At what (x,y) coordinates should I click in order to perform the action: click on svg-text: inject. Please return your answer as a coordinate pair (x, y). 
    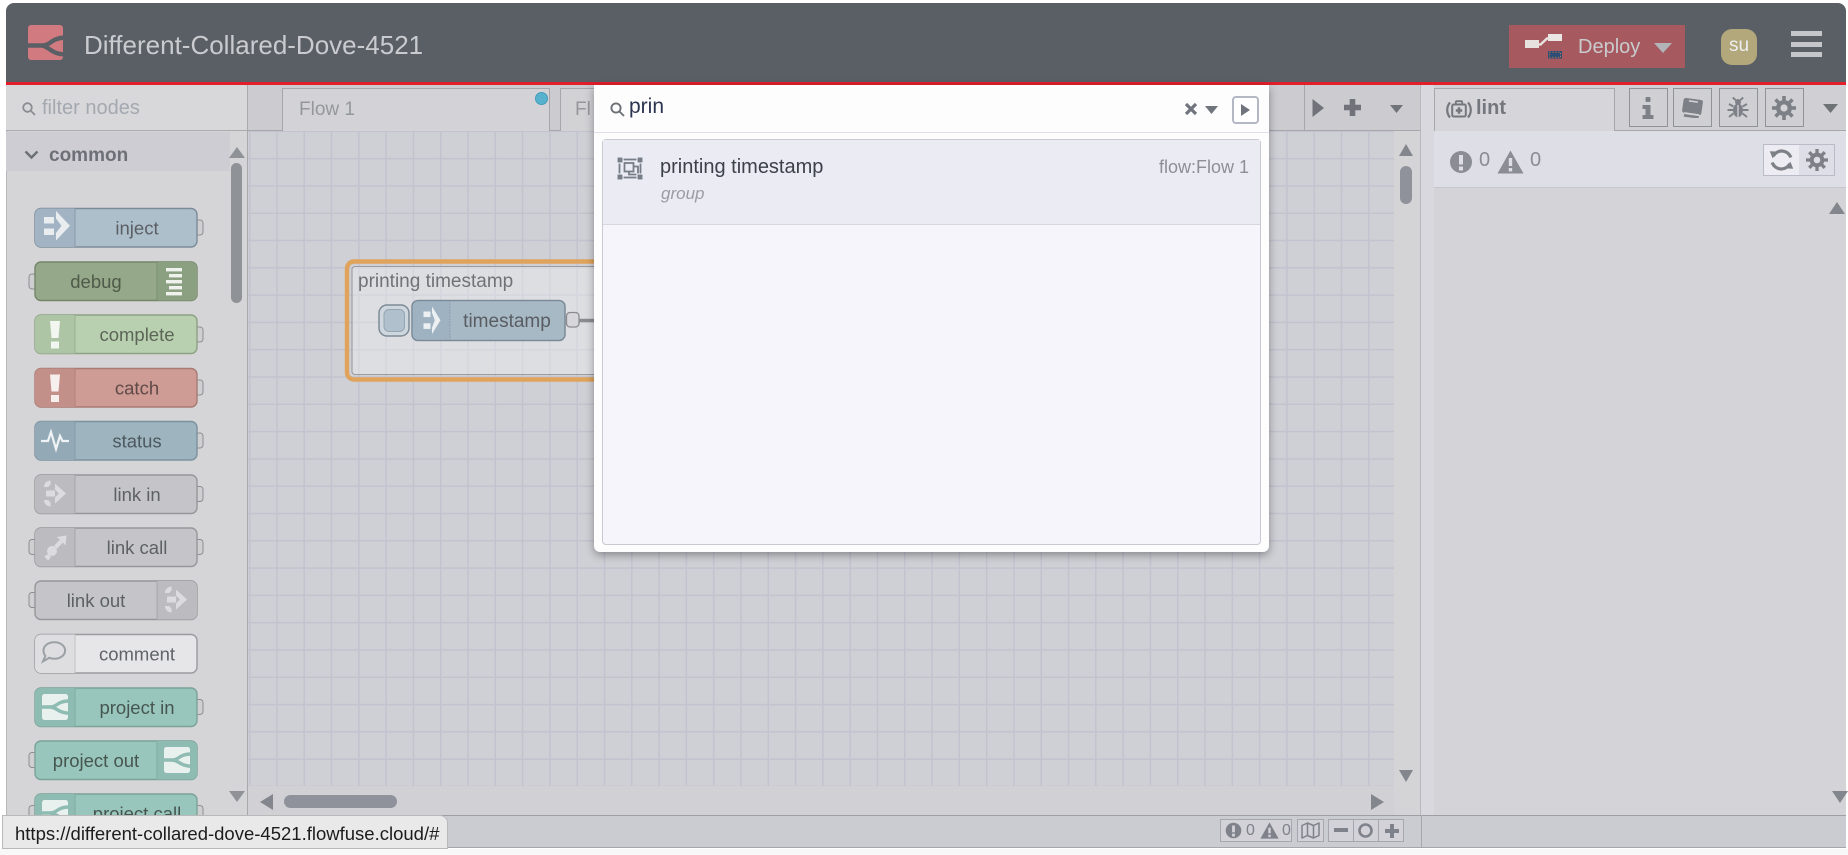
    Looking at the image, I should click on (136, 228).